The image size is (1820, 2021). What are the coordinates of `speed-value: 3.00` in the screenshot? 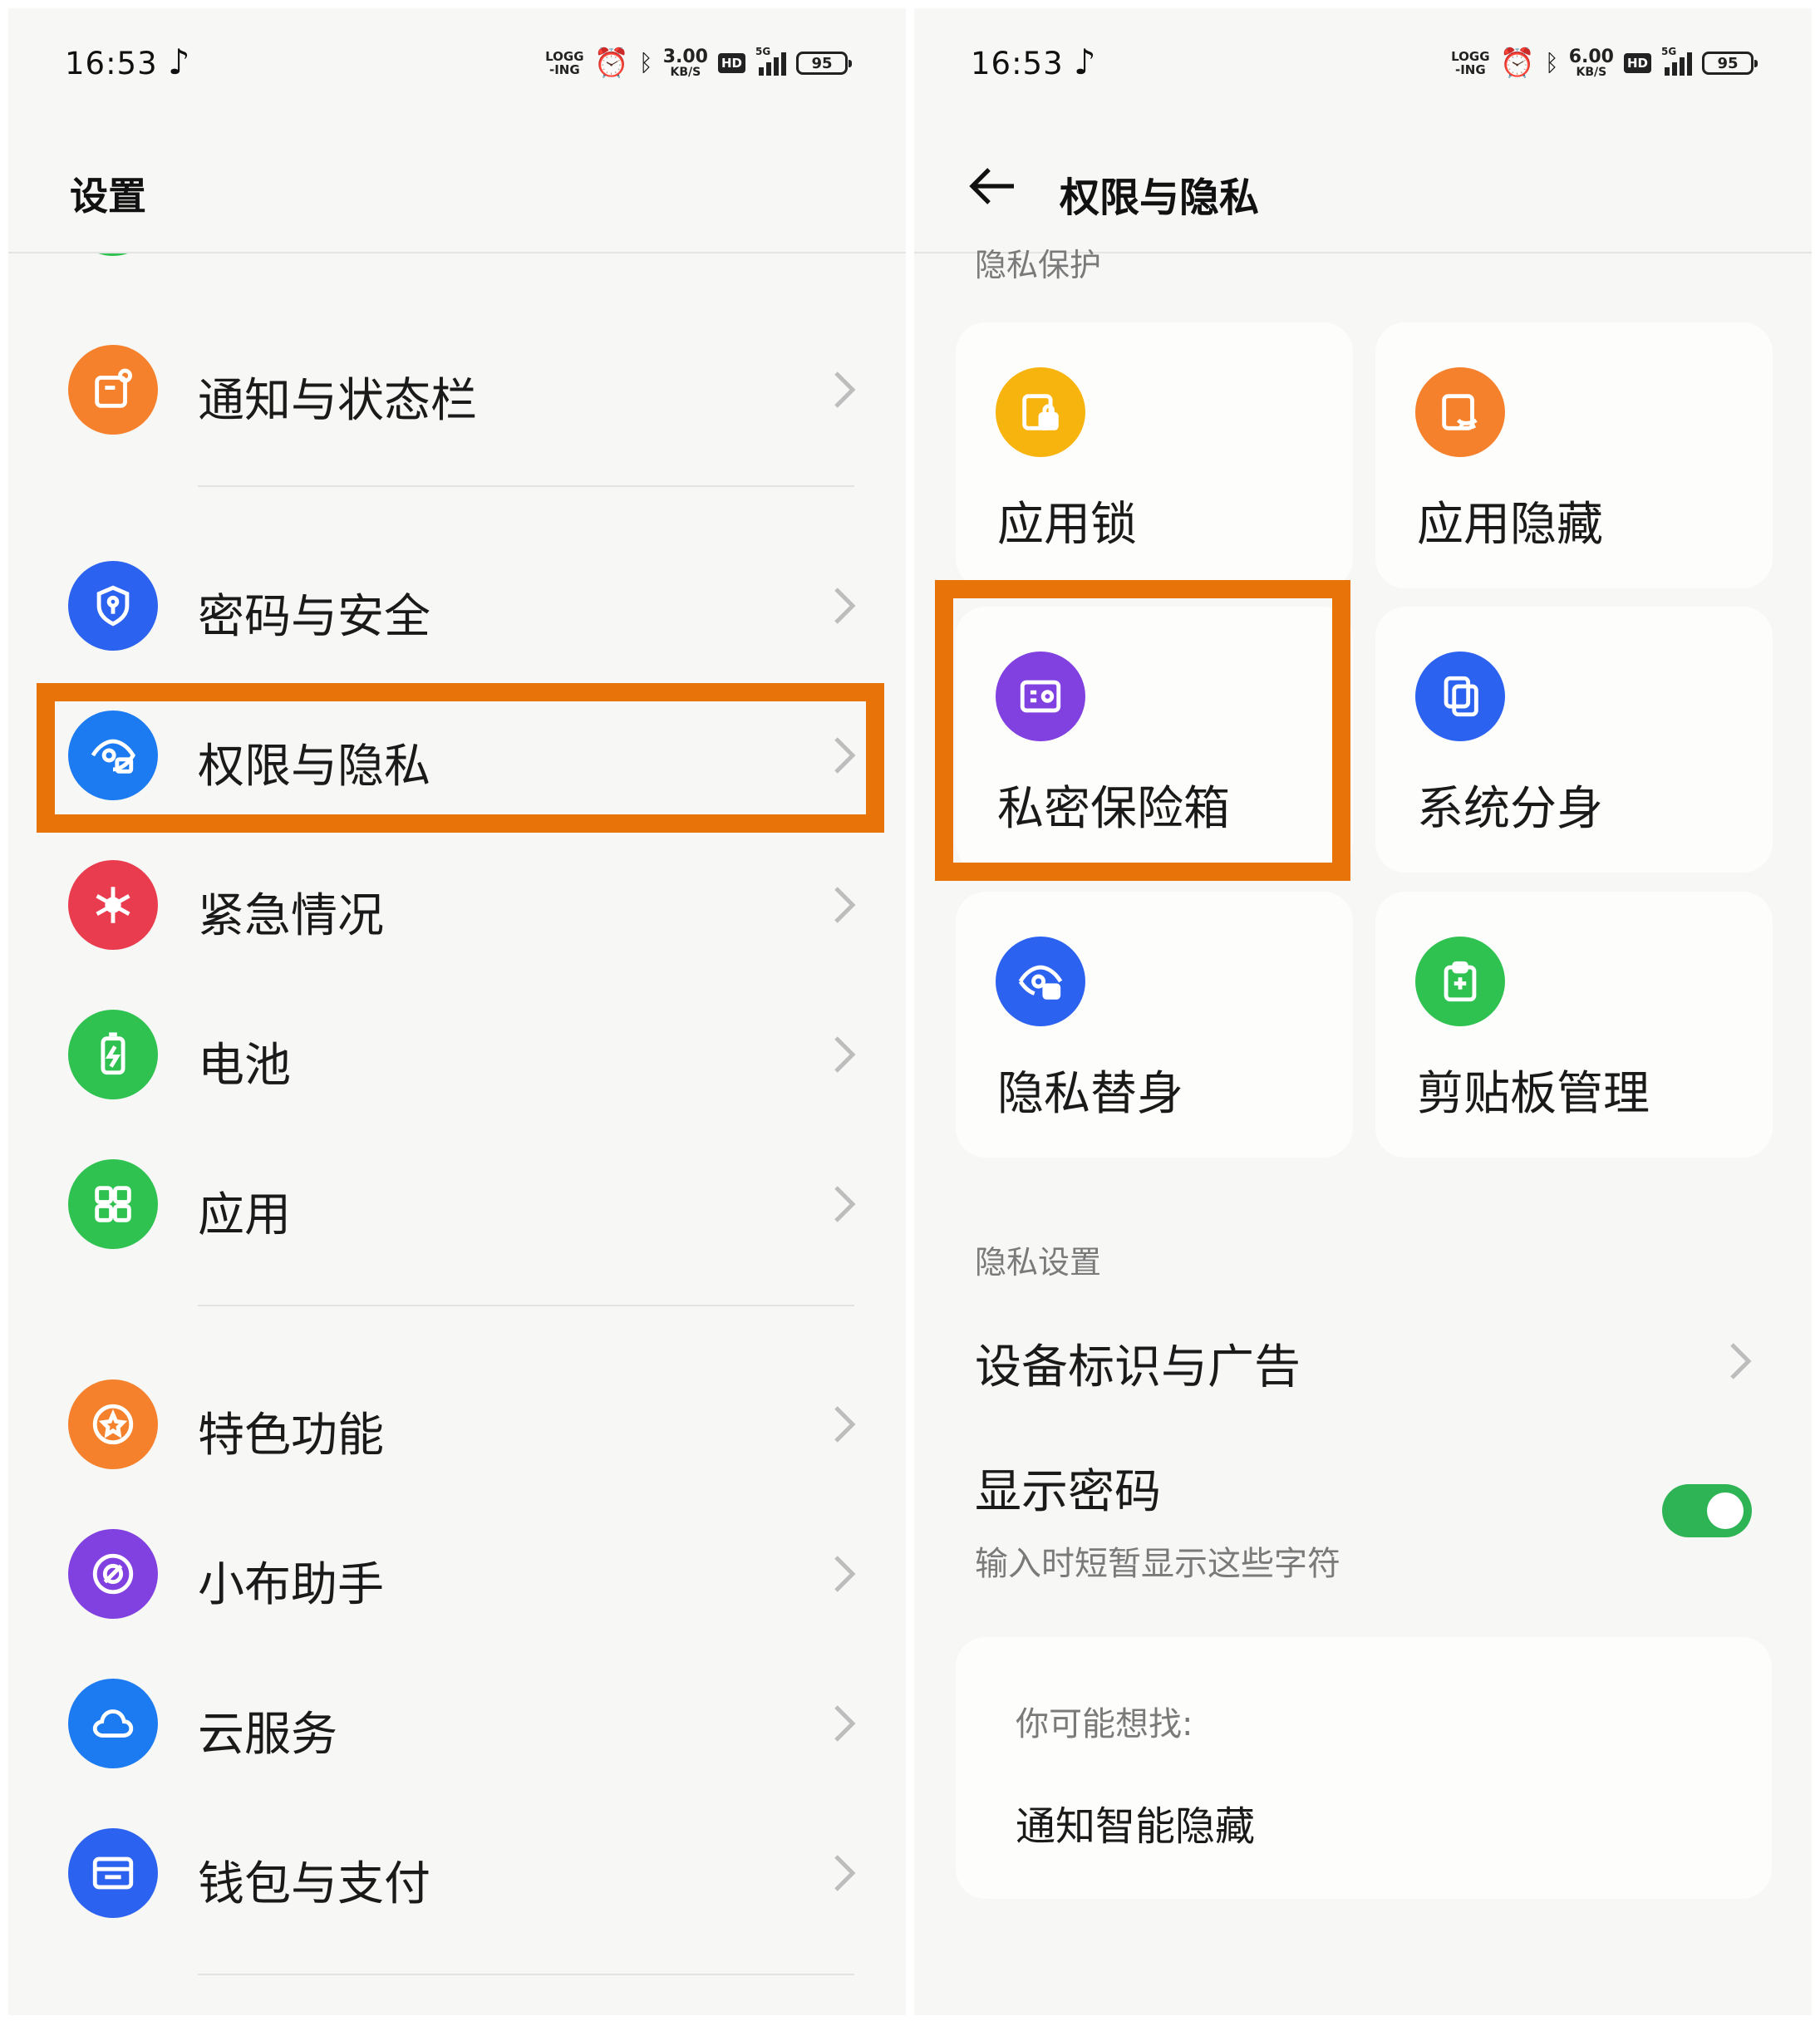 It's located at (685, 57).